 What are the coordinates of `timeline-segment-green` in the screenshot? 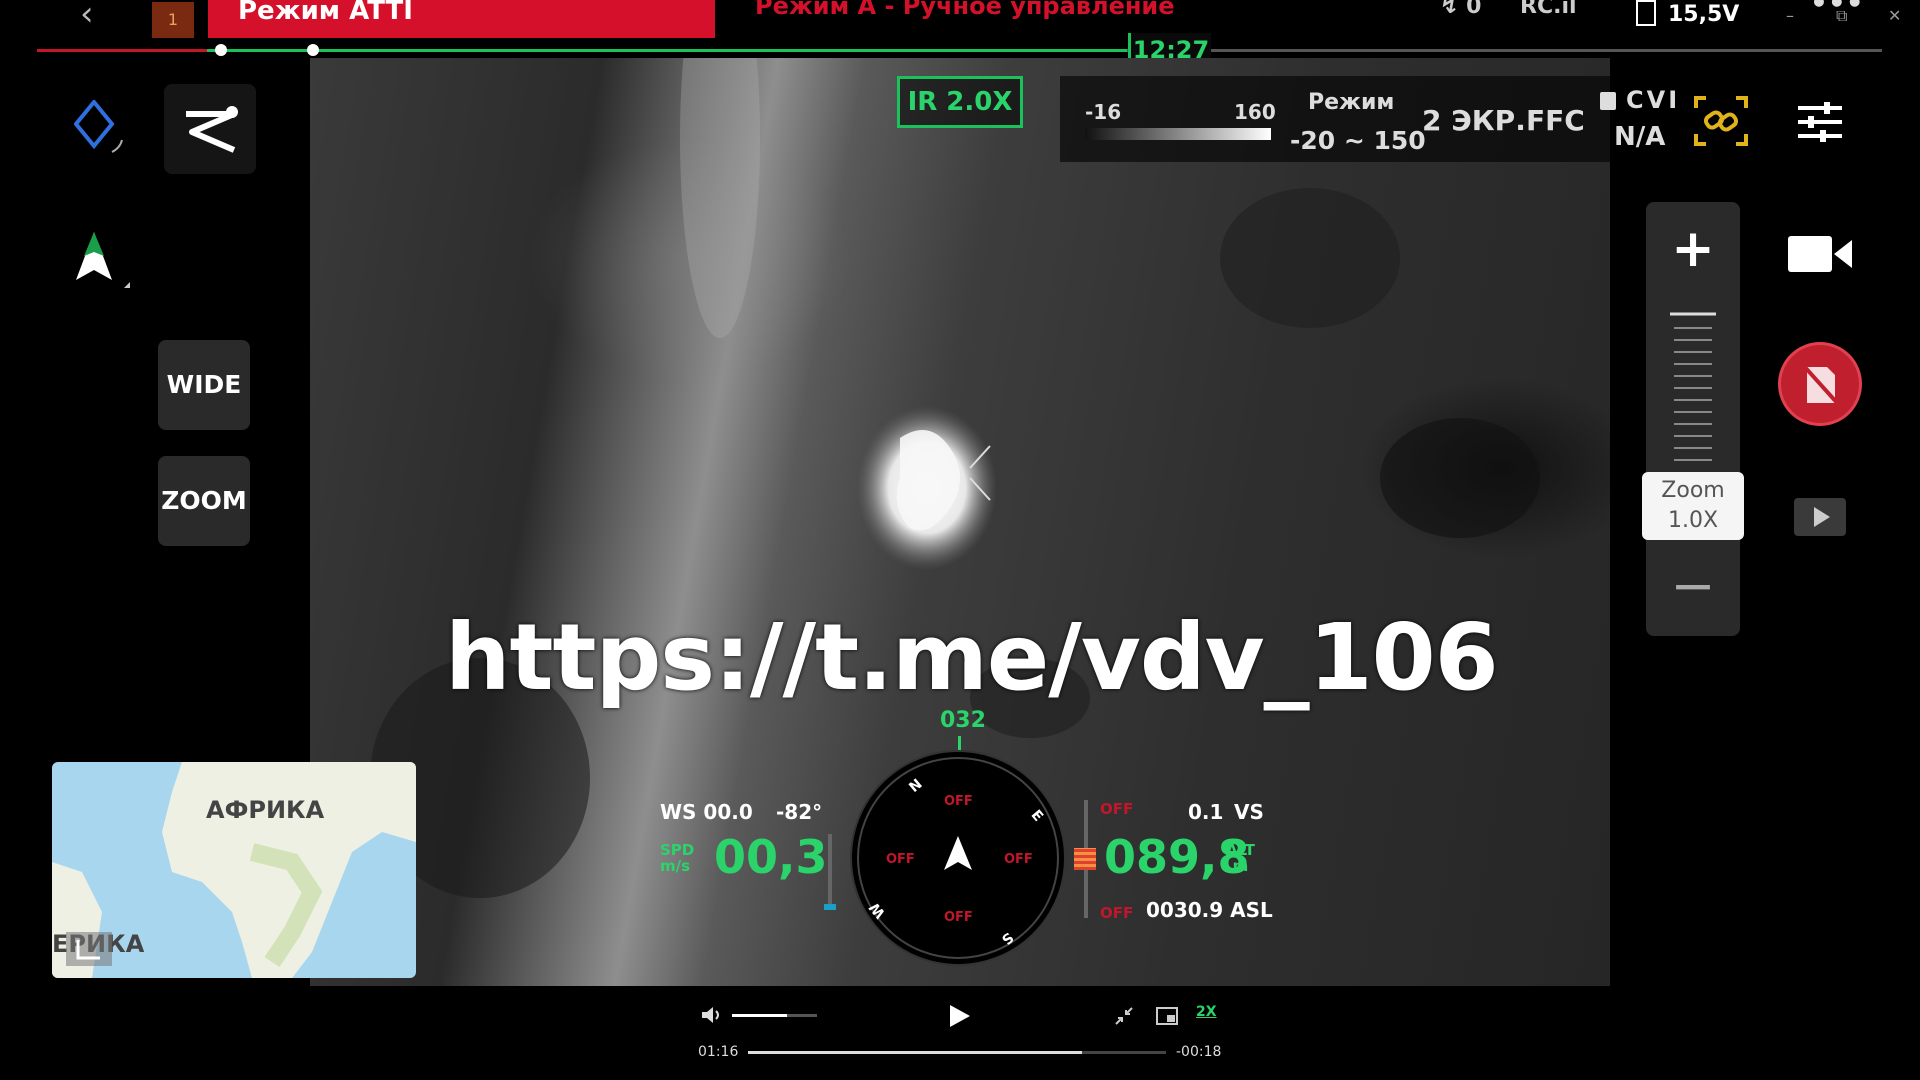 It's located at (667, 50).